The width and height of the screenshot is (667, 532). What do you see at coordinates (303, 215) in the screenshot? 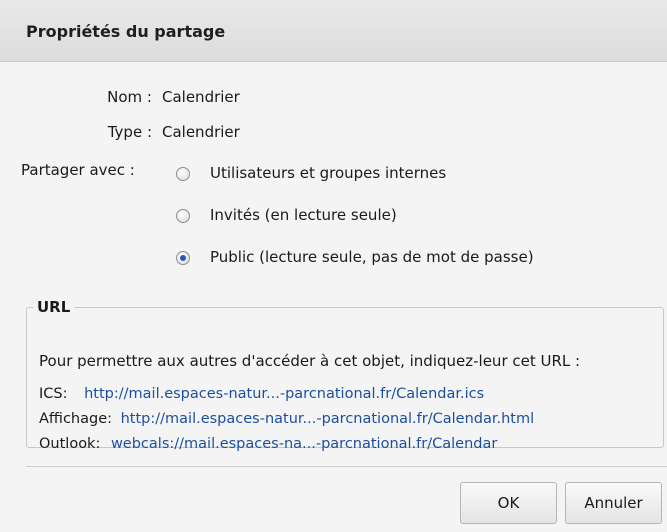
I see `share-option-guests-label: Invités (en lecture seule)` at bounding box center [303, 215].